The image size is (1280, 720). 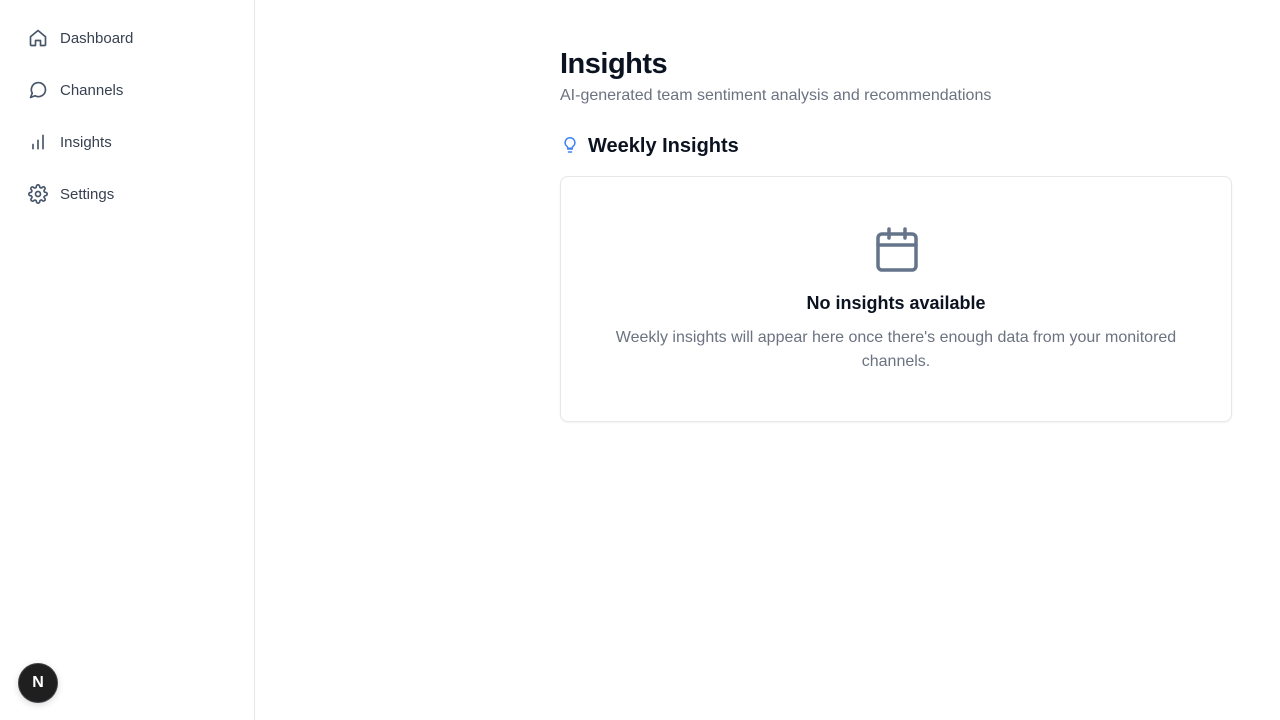 What do you see at coordinates (663, 145) in the screenshot?
I see `section-title: Weekly Insights` at bounding box center [663, 145].